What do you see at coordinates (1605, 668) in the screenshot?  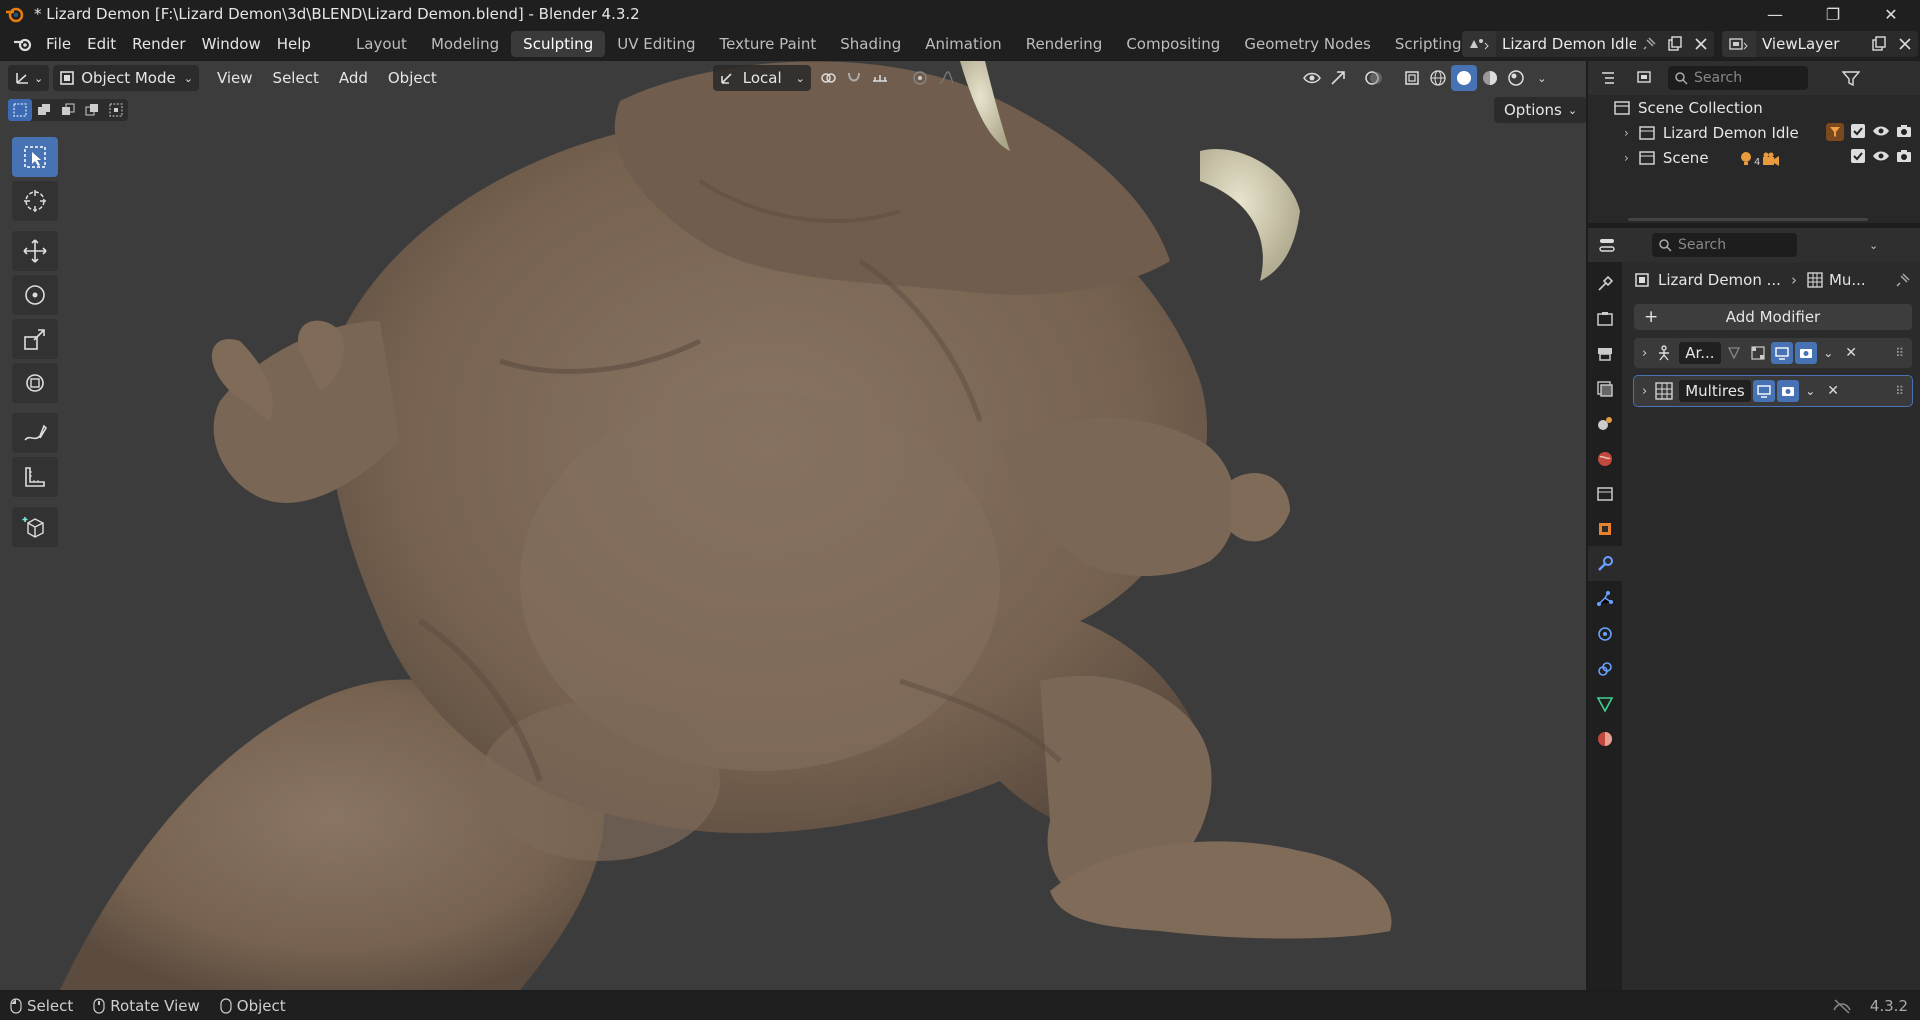 I see `constraints-tab-icon` at bounding box center [1605, 668].